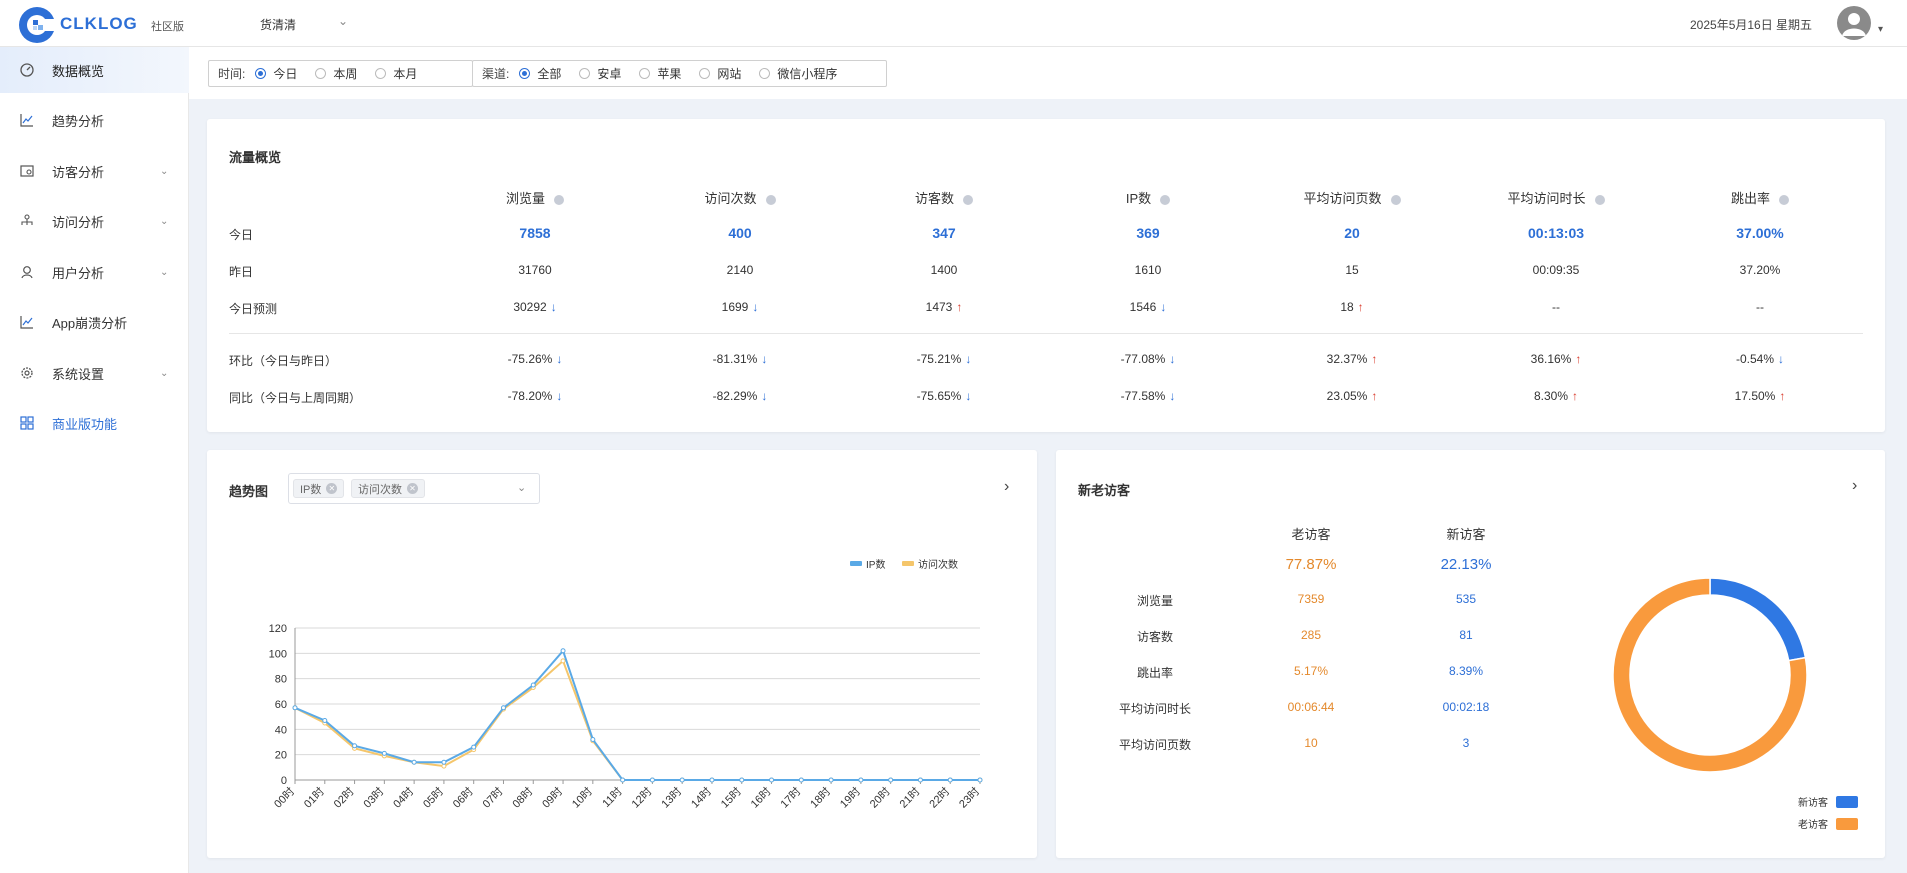 The height and width of the screenshot is (873, 1907). I want to click on divider, so click(1046, 333).